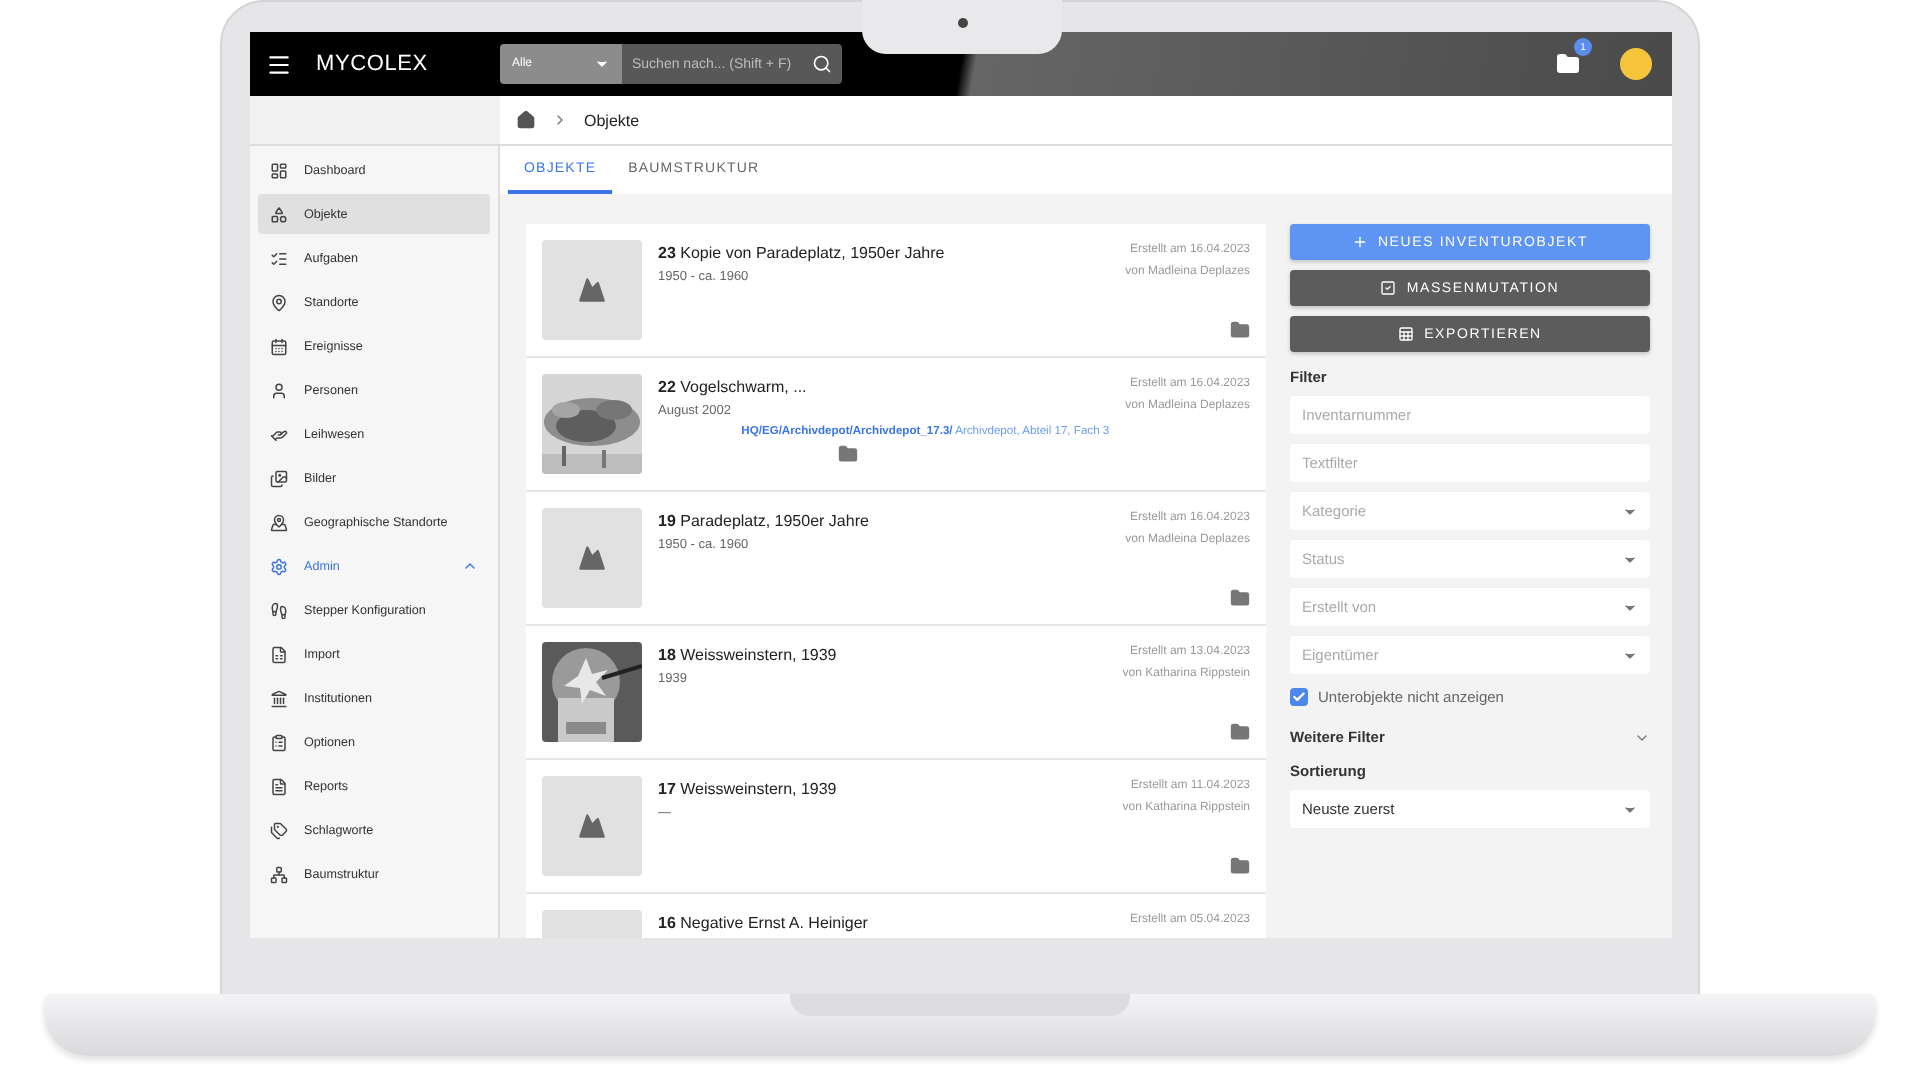  I want to click on document-icon, so click(279, 786).